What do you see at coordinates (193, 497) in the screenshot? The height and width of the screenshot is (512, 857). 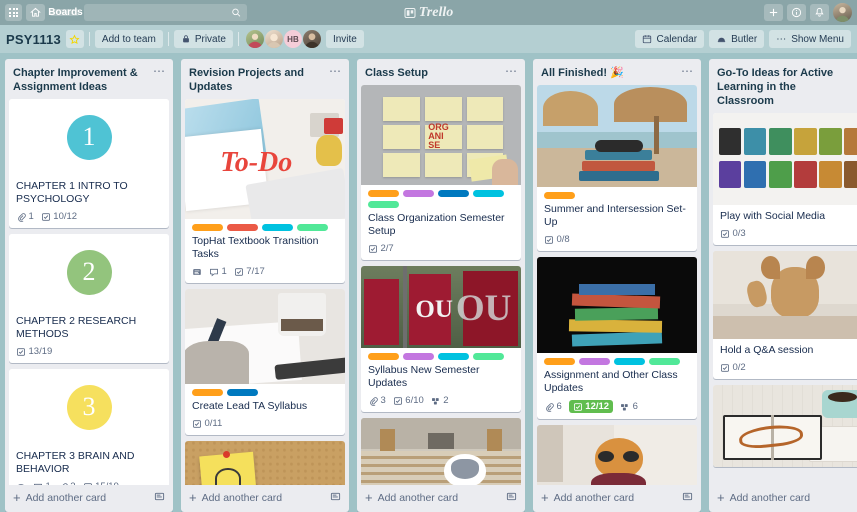 I see `plus-icon: +` at bounding box center [193, 497].